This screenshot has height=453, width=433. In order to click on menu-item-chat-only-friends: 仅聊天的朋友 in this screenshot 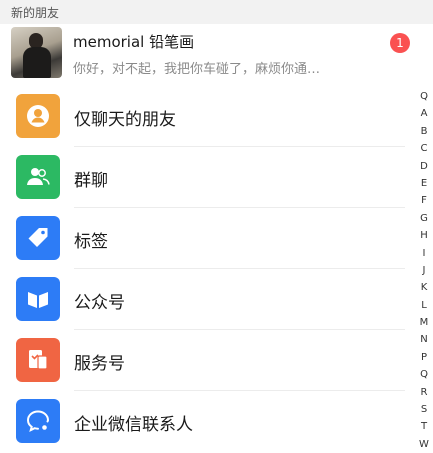, I will do `click(216, 116)`.